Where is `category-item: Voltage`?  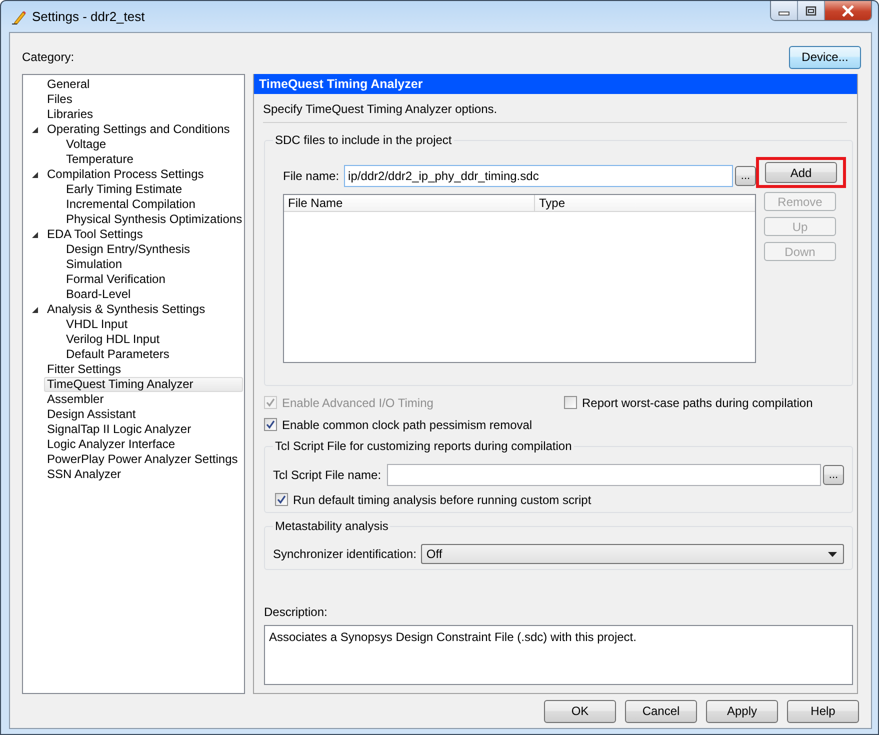 category-item: Voltage is located at coordinates (86, 144).